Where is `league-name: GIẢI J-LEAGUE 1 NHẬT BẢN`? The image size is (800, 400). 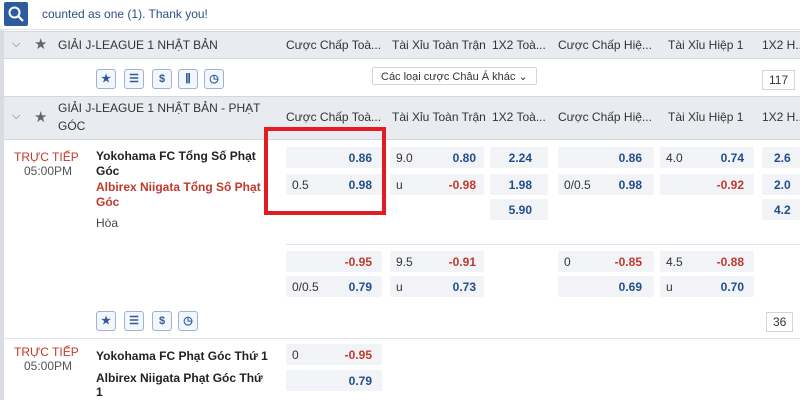
league-name: GIẢI J-LEAGUE 1 NHẬT BẢN is located at coordinates (138, 45).